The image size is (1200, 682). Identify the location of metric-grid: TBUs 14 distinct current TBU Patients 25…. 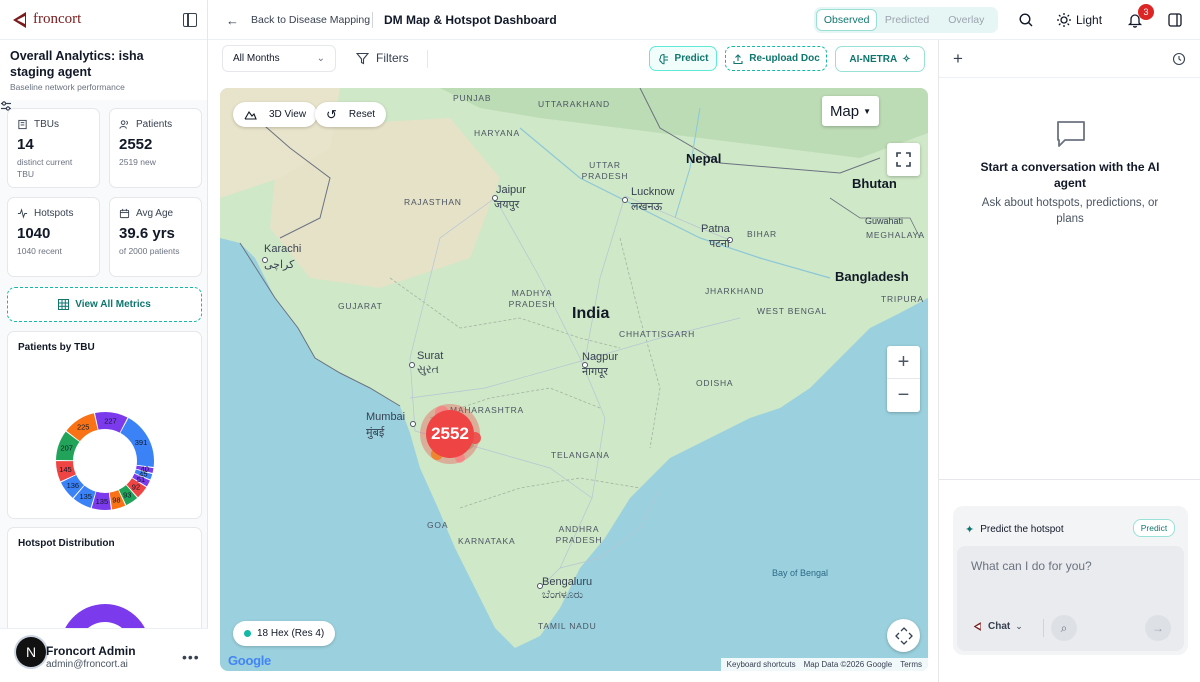
(104, 192).